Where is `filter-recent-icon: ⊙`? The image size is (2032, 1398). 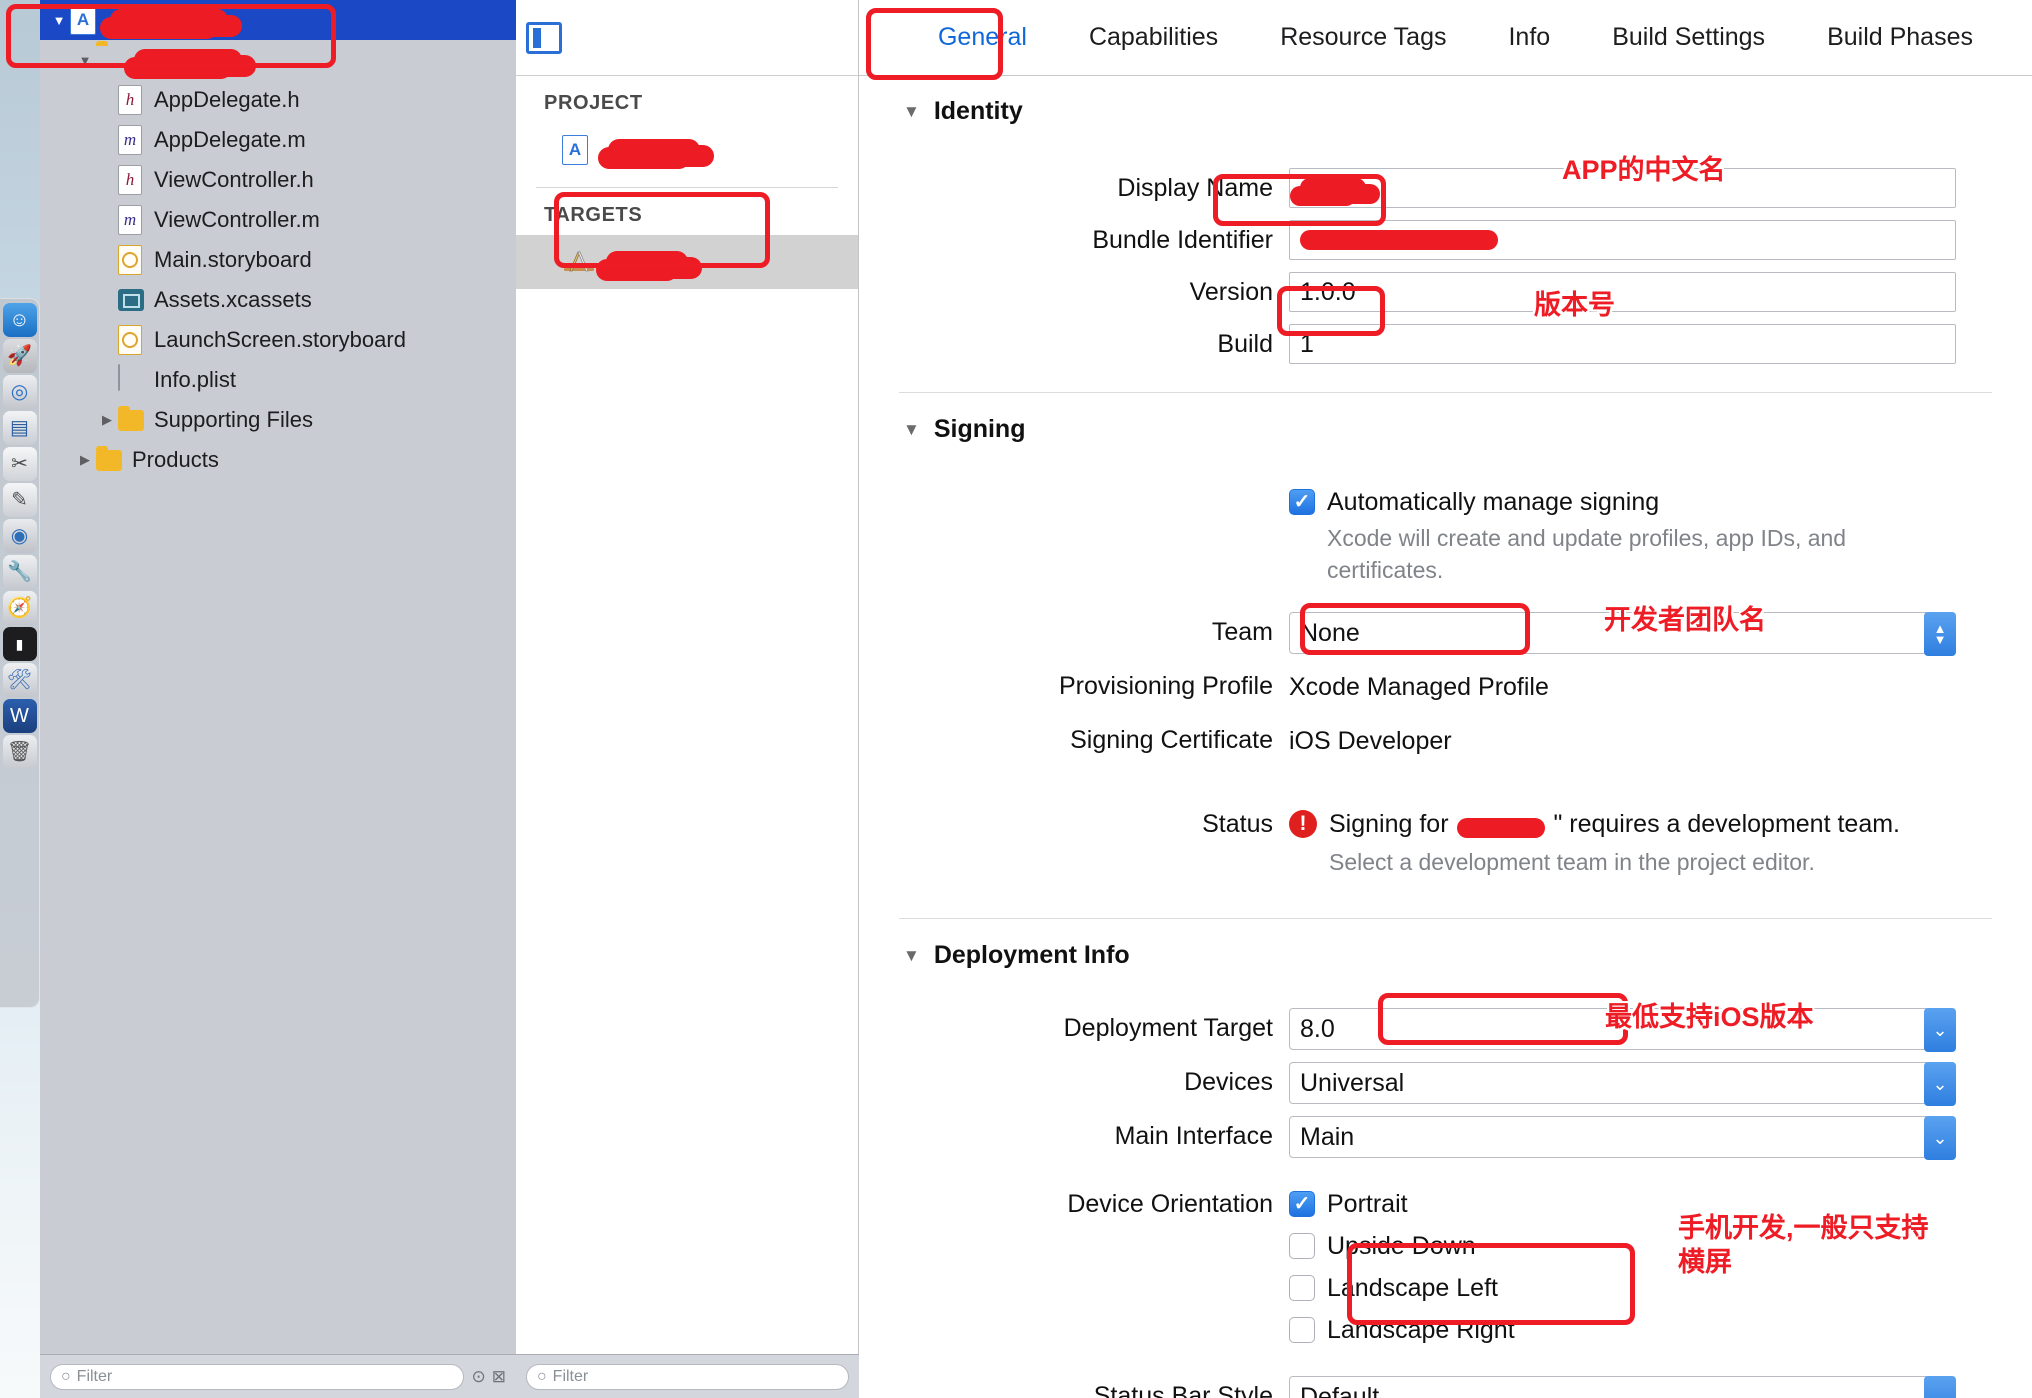 filter-recent-icon: ⊙ is located at coordinates (479, 1377).